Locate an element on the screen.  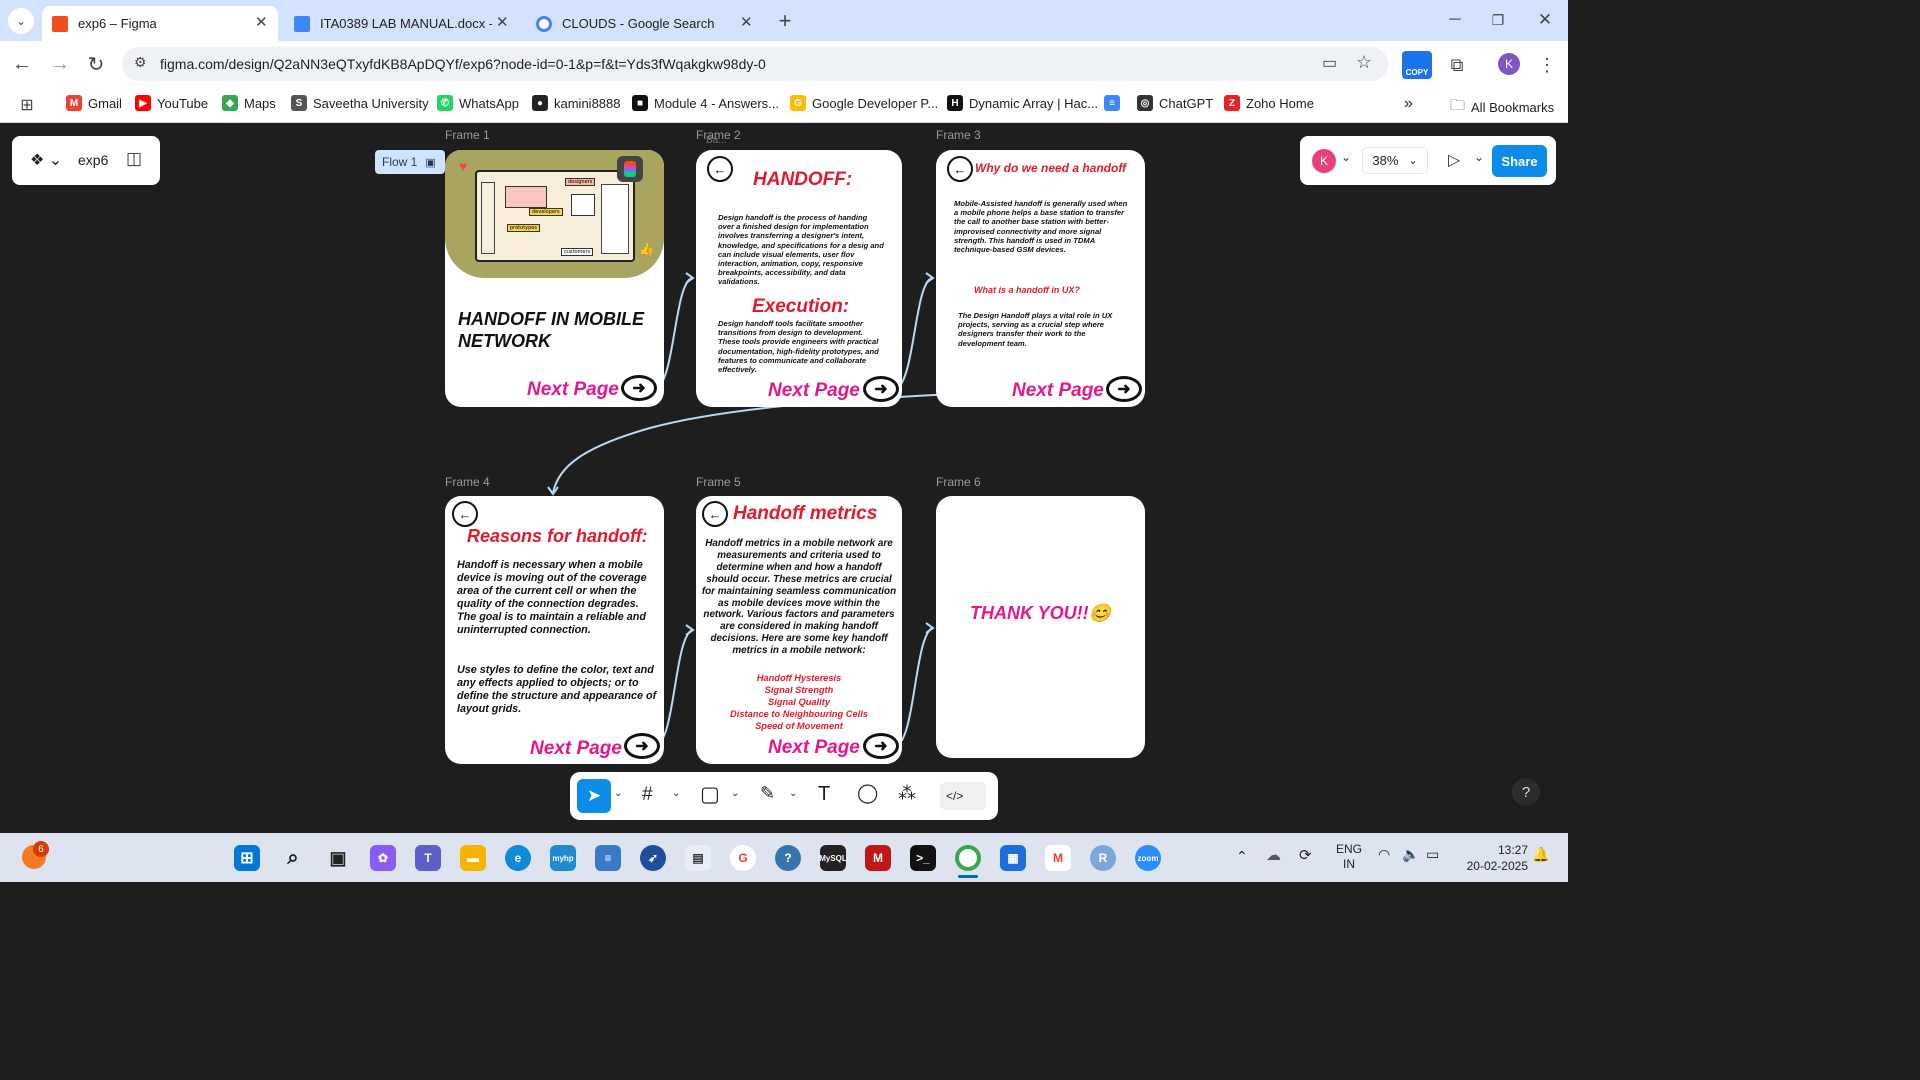
teams-icon: T is located at coordinates (428, 858).